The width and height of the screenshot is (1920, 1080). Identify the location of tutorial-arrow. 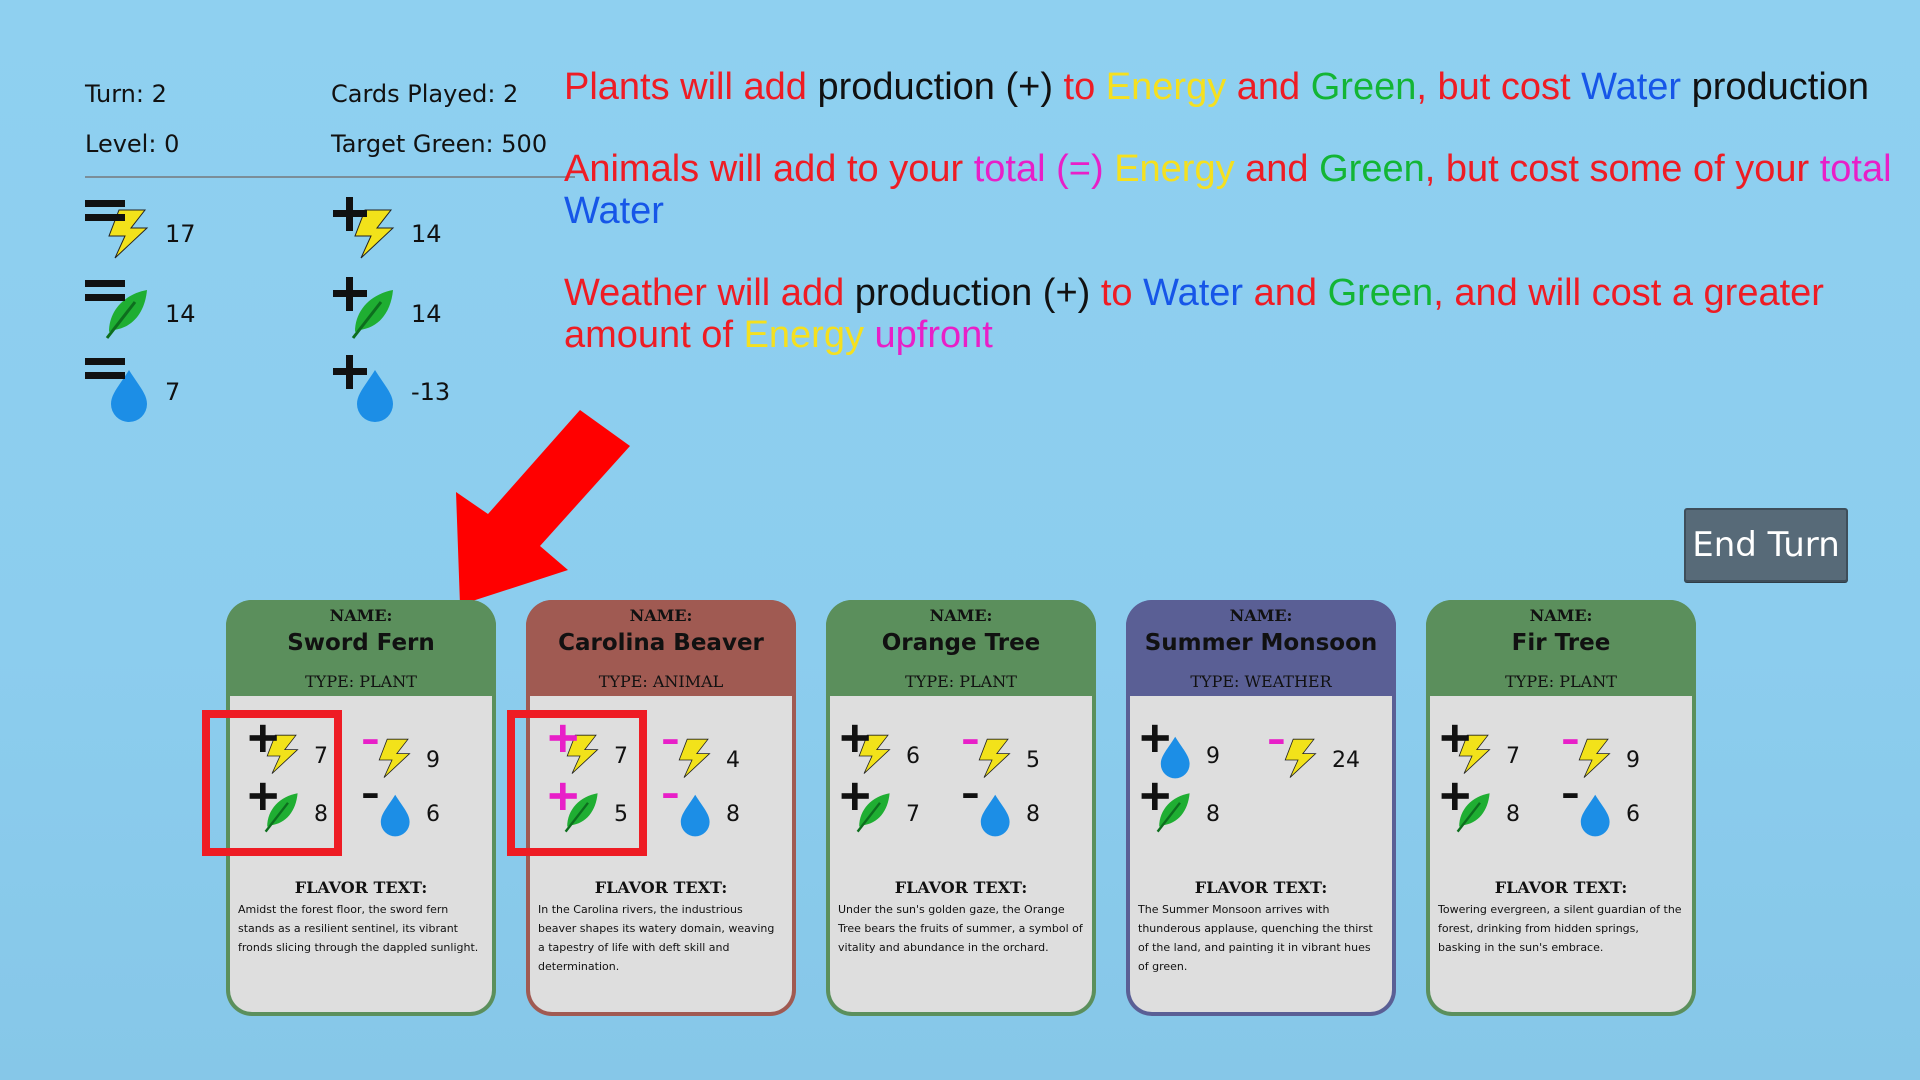
(543, 507).